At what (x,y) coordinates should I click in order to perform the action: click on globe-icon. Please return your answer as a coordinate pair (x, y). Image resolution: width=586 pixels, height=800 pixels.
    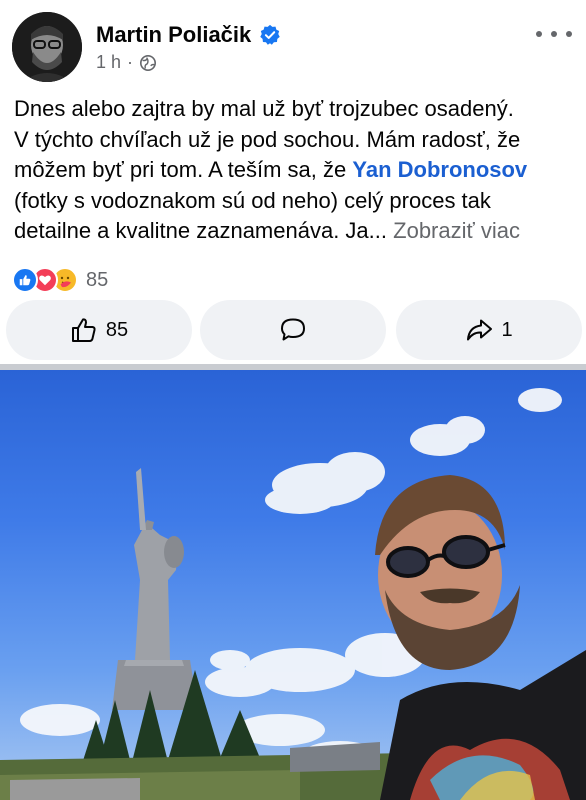
    Looking at the image, I should click on (148, 62).